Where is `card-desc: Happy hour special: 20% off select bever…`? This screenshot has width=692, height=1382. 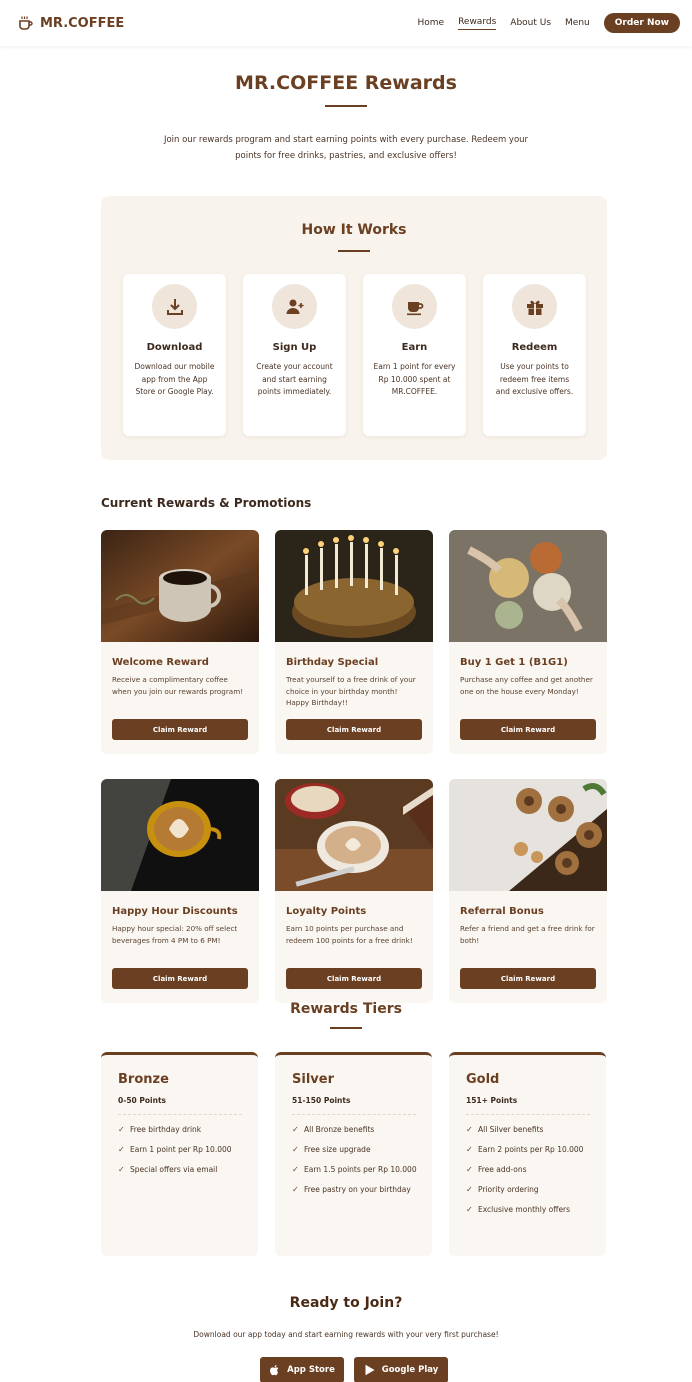 card-desc: Happy hour special: 20% off select bever… is located at coordinates (175, 934).